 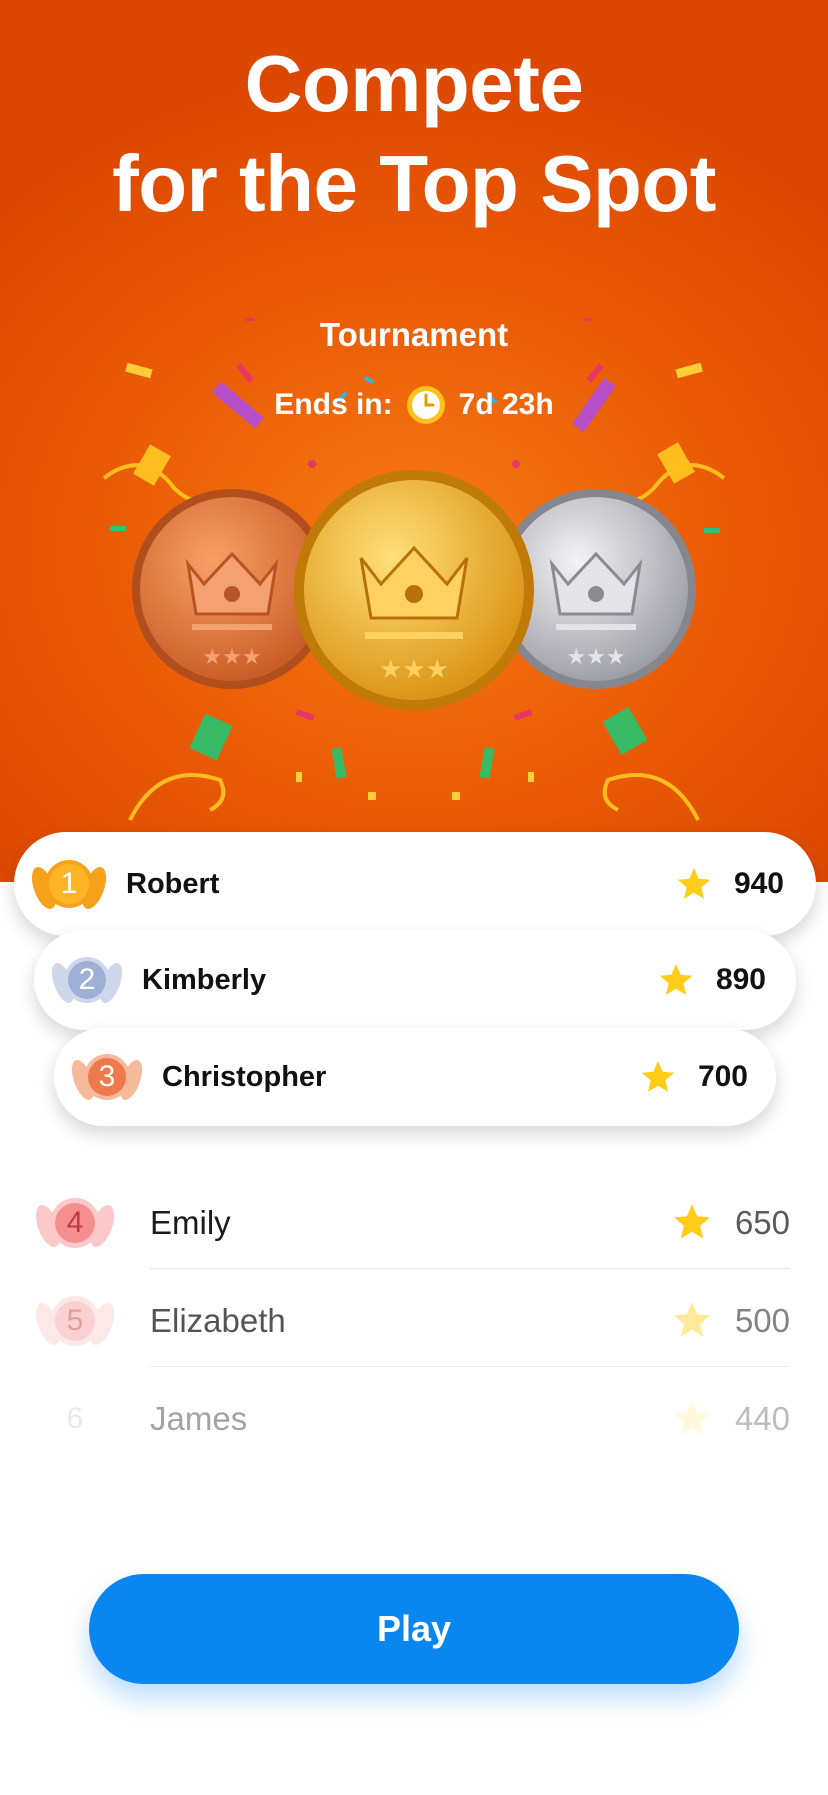 I want to click on player-score: 440, so click(x=762, y=1418).